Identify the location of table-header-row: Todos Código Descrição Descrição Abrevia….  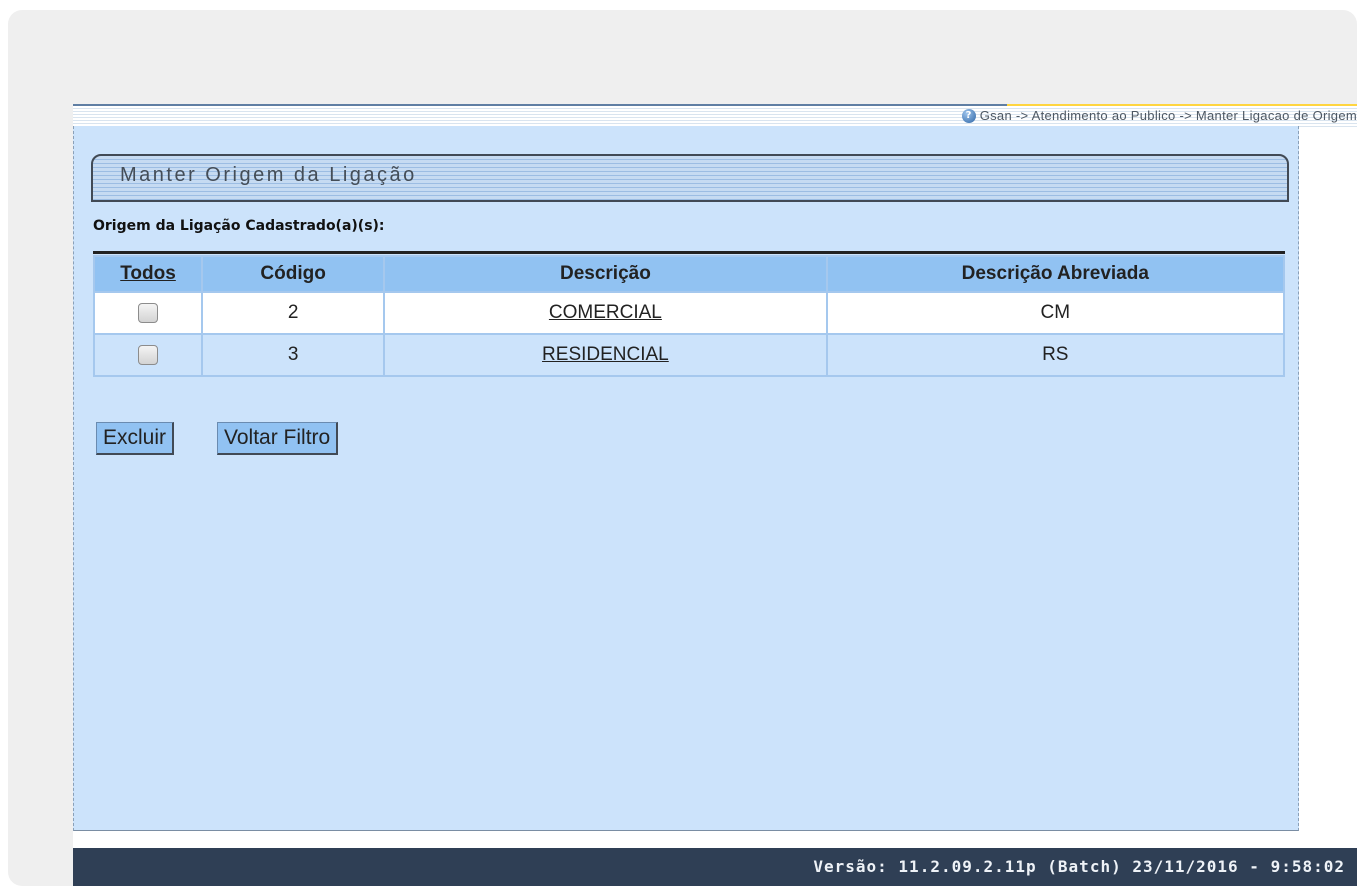
(689, 274).